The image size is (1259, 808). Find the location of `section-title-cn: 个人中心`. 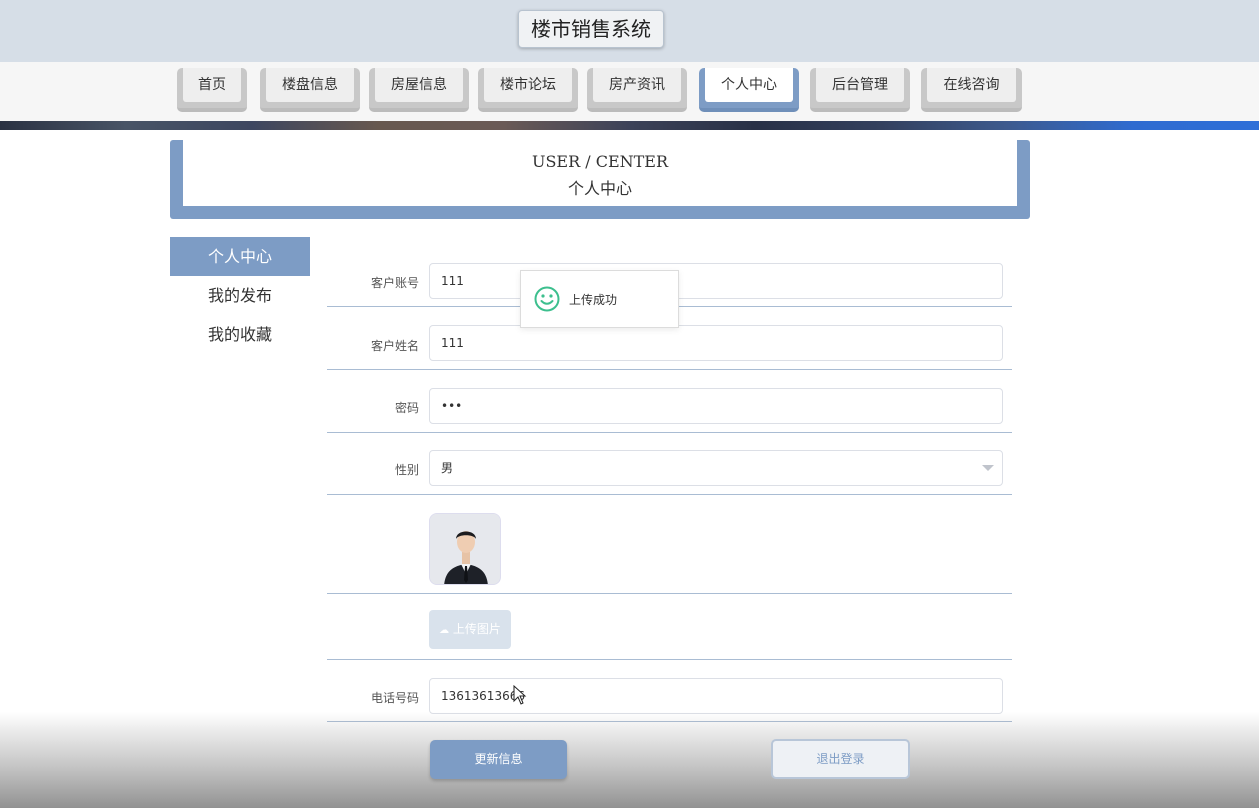

section-title-cn: 个人中心 is located at coordinates (599, 188).